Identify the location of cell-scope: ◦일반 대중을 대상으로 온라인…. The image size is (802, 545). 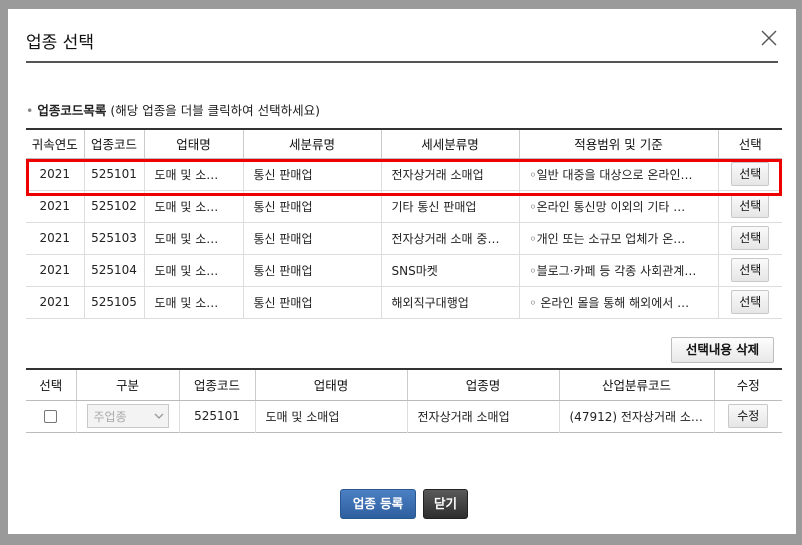
(619, 174).